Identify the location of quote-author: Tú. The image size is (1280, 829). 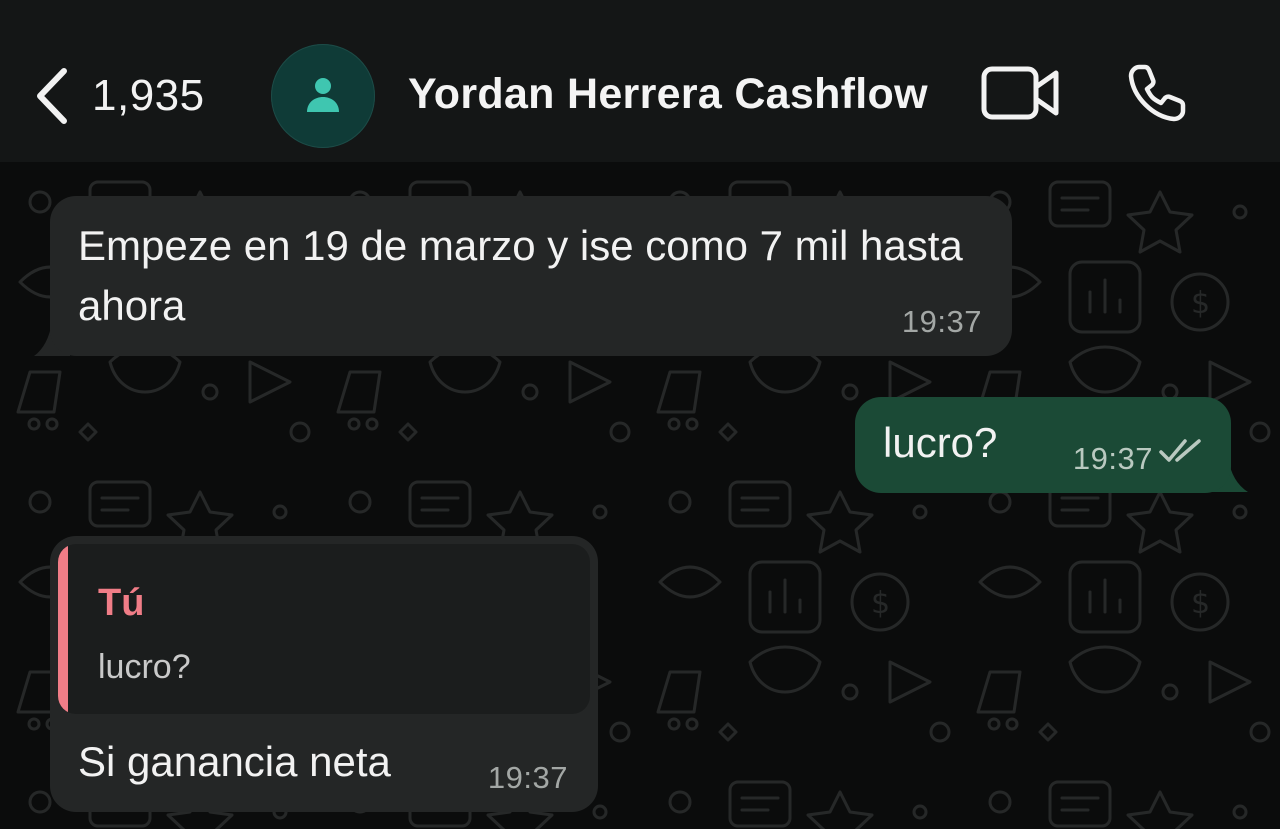
(121, 603).